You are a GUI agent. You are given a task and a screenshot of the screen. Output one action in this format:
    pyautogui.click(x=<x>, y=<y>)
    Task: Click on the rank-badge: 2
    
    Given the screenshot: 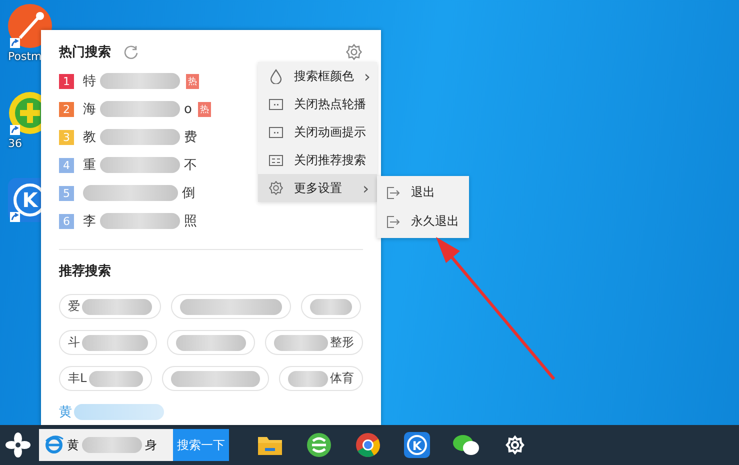 What is the action you would take?
    pyautogui.click(x=66, y=109)
    